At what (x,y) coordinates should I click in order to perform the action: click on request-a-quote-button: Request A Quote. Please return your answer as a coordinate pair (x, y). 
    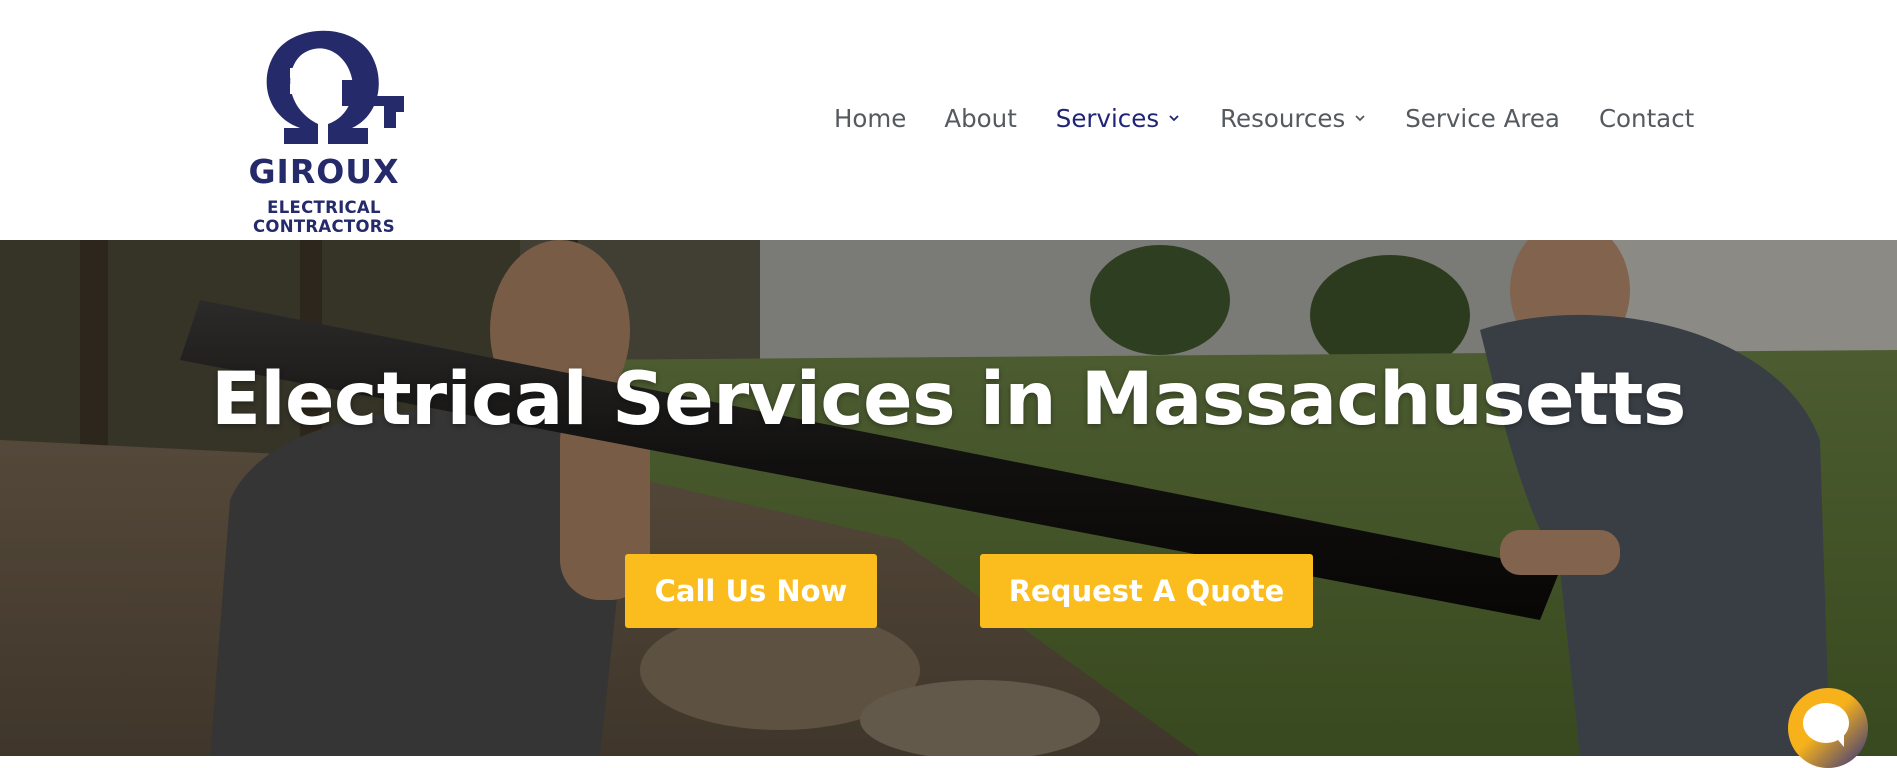
    Looking at the image, I should click on (1146, 591).